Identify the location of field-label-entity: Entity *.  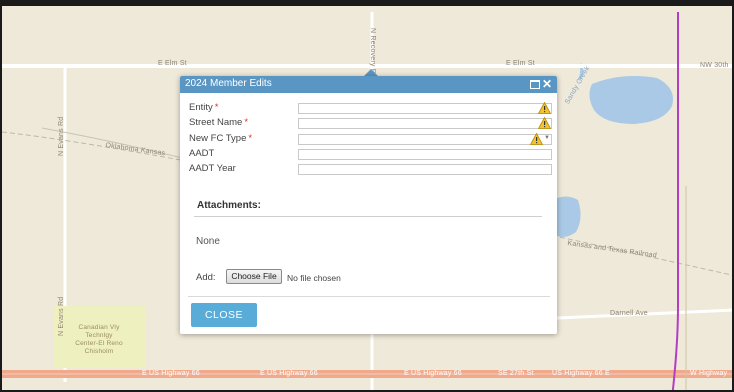
(203, 107).